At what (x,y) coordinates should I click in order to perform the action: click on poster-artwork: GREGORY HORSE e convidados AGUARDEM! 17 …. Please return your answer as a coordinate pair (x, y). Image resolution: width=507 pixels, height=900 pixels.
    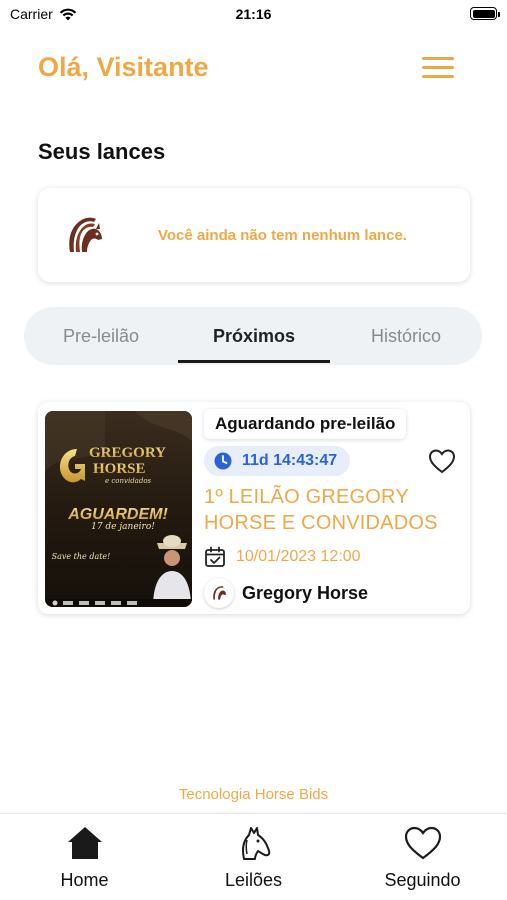
    Looking at the image, I should click on (118, 509).